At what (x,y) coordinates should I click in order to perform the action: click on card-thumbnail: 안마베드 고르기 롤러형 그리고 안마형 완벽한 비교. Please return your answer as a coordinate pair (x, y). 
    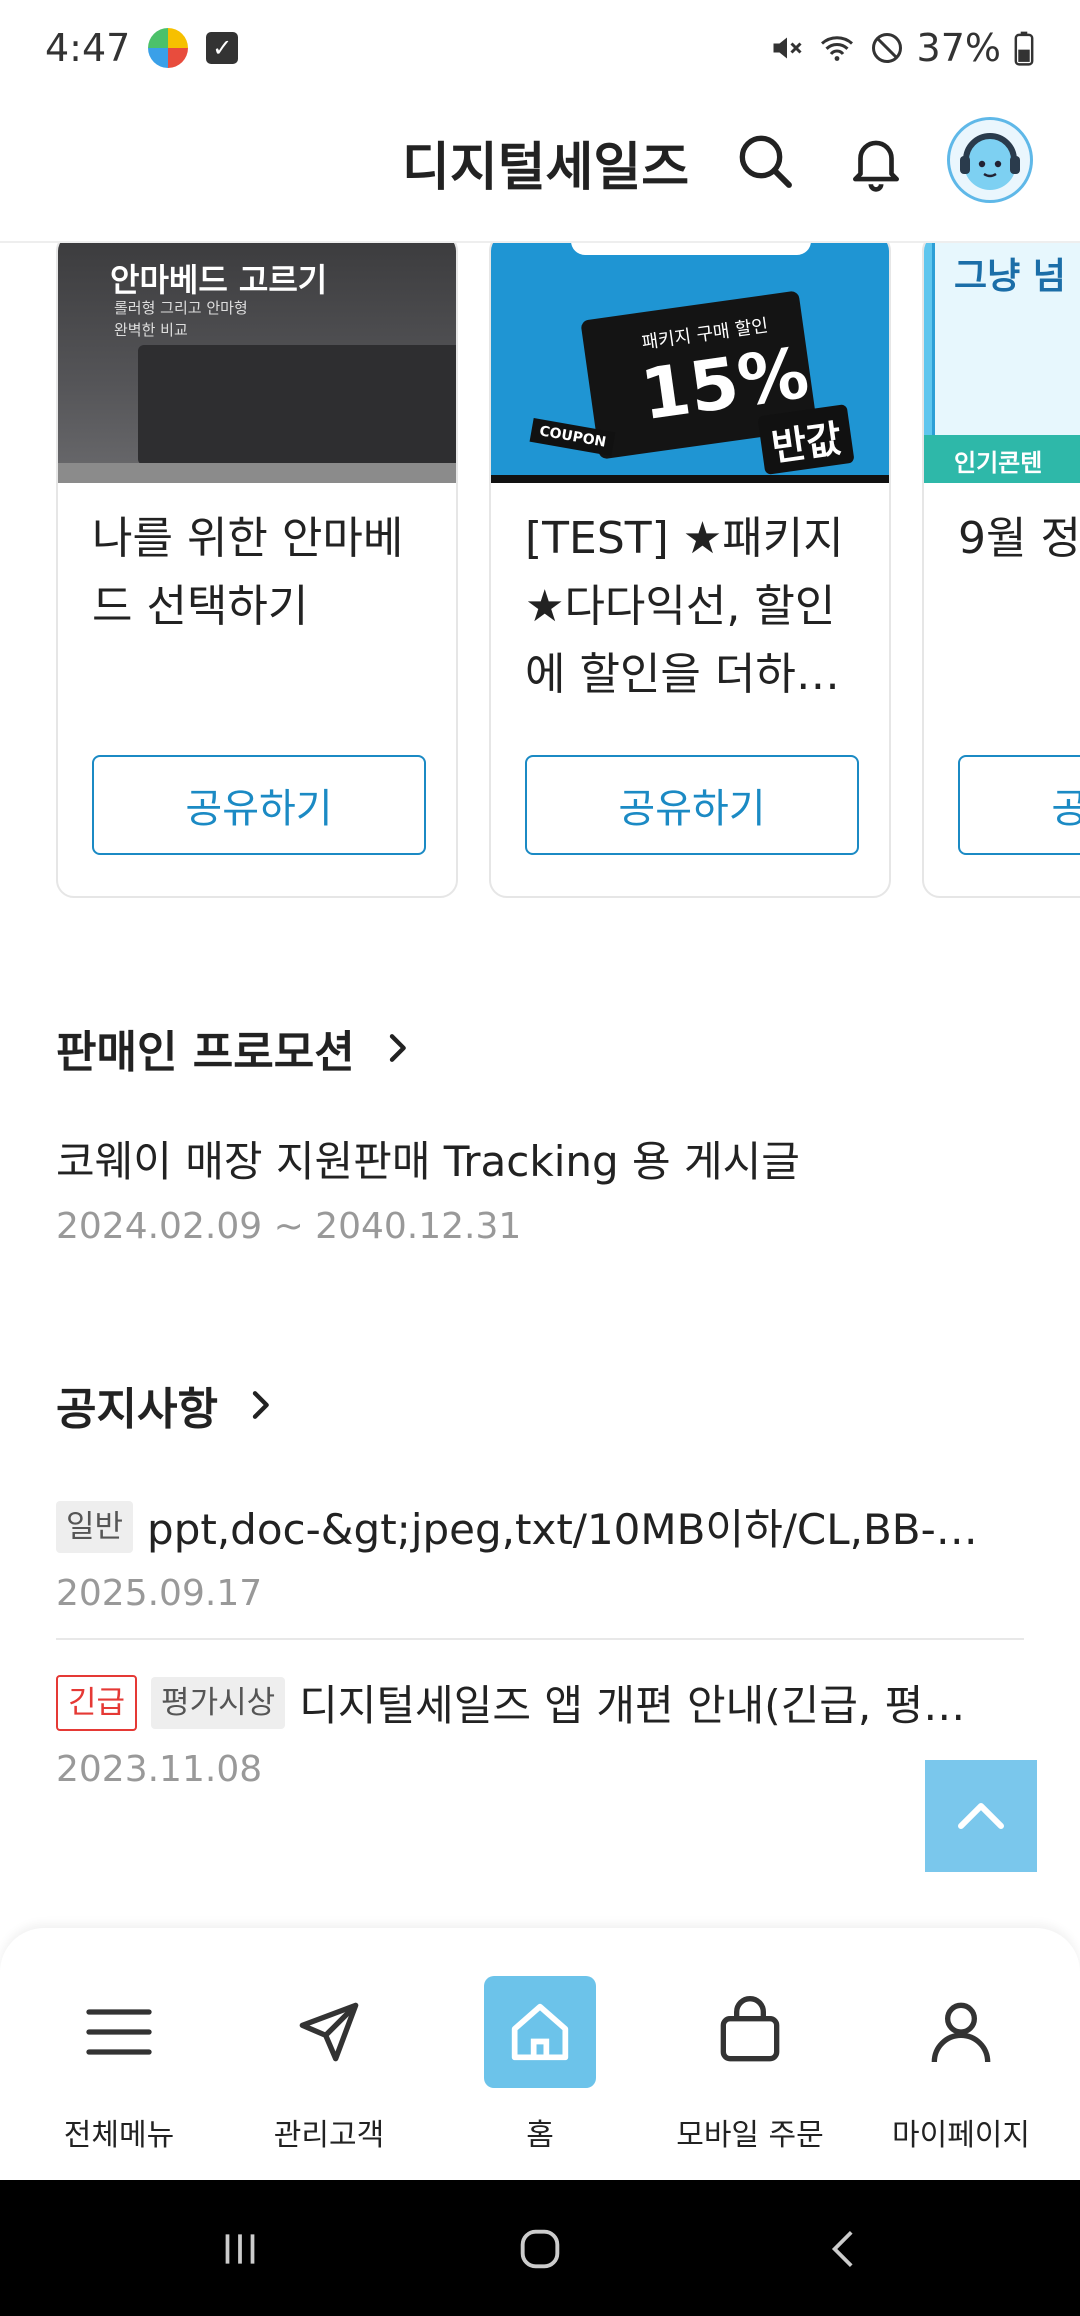
    Looking at the image, I should click on (257, 363).